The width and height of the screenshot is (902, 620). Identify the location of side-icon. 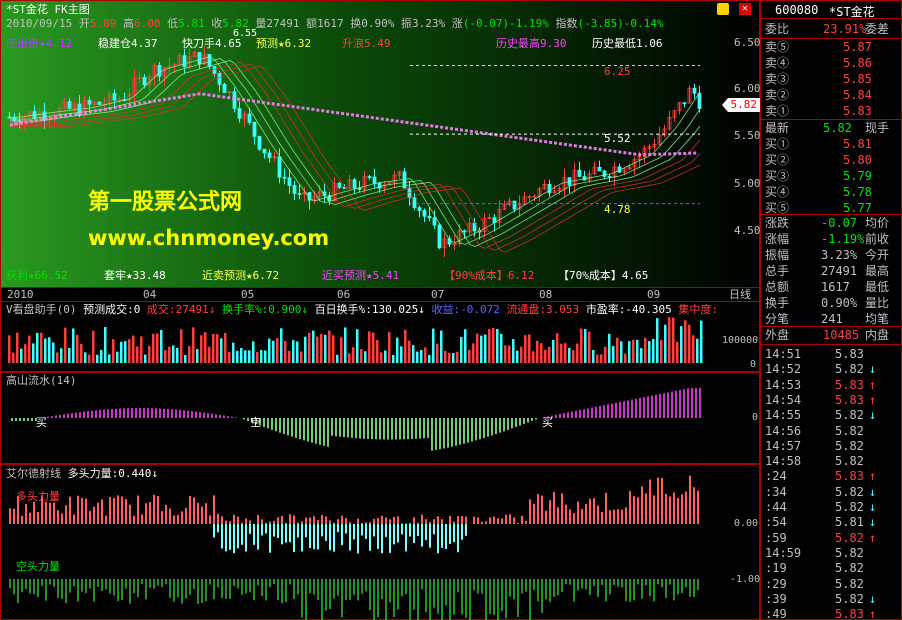
(723, 9).